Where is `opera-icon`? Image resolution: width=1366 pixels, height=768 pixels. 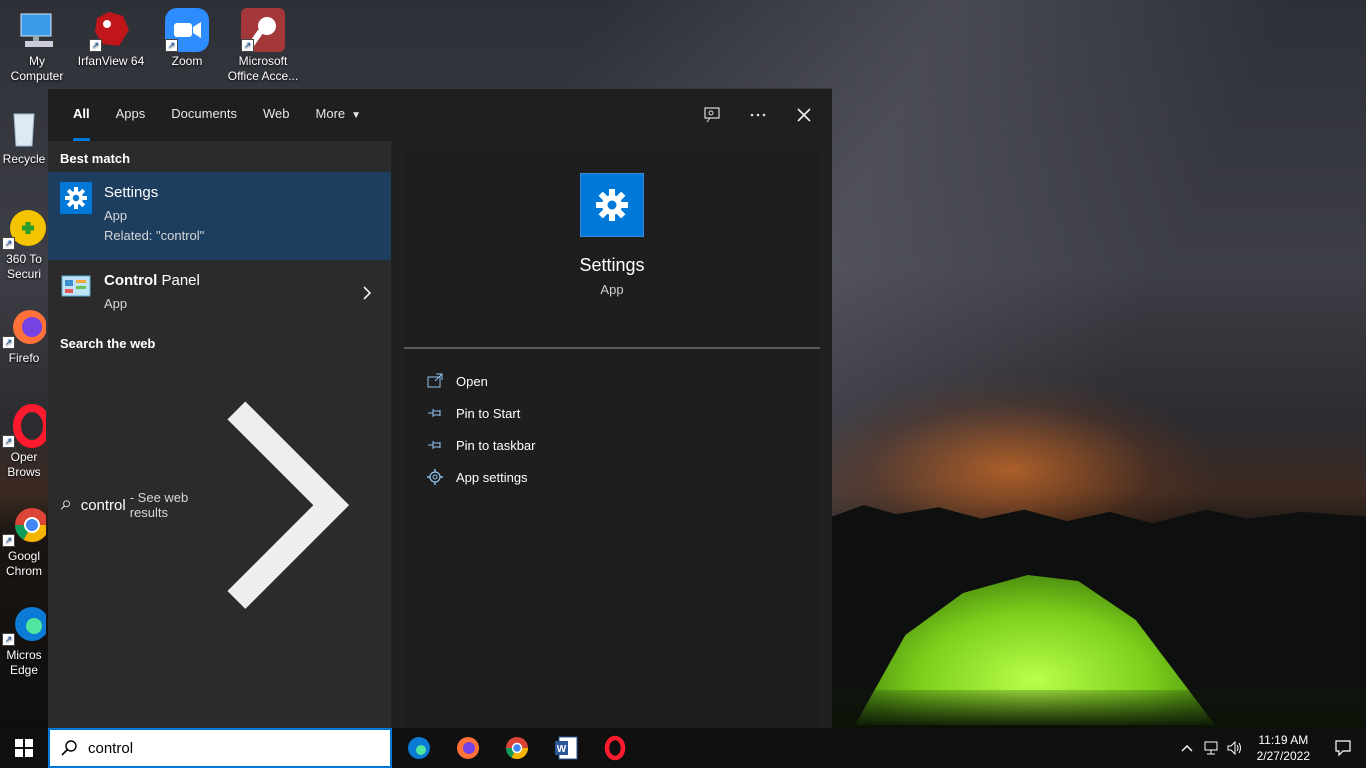 opera-icon is located at coordinates (615, 748).